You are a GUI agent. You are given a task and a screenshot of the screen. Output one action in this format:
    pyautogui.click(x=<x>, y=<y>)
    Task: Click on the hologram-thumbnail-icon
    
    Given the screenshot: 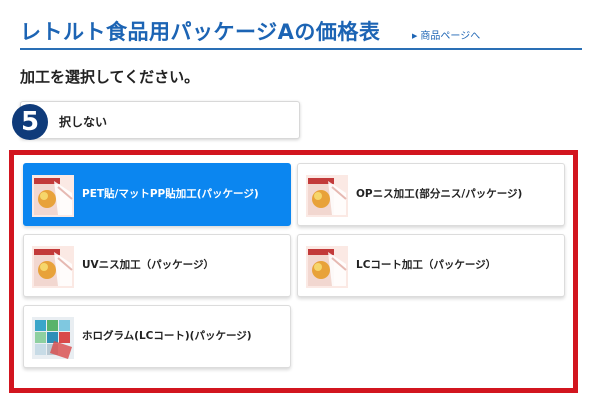 What is the action you would take?
    pyautogui.click(x=53, y=338)
    